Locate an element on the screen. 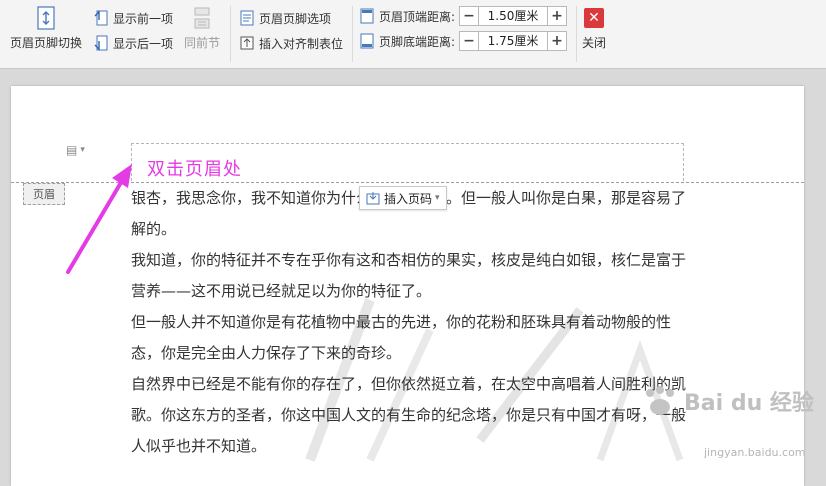  footer-distance-icon is located at coordinates (367, 41).